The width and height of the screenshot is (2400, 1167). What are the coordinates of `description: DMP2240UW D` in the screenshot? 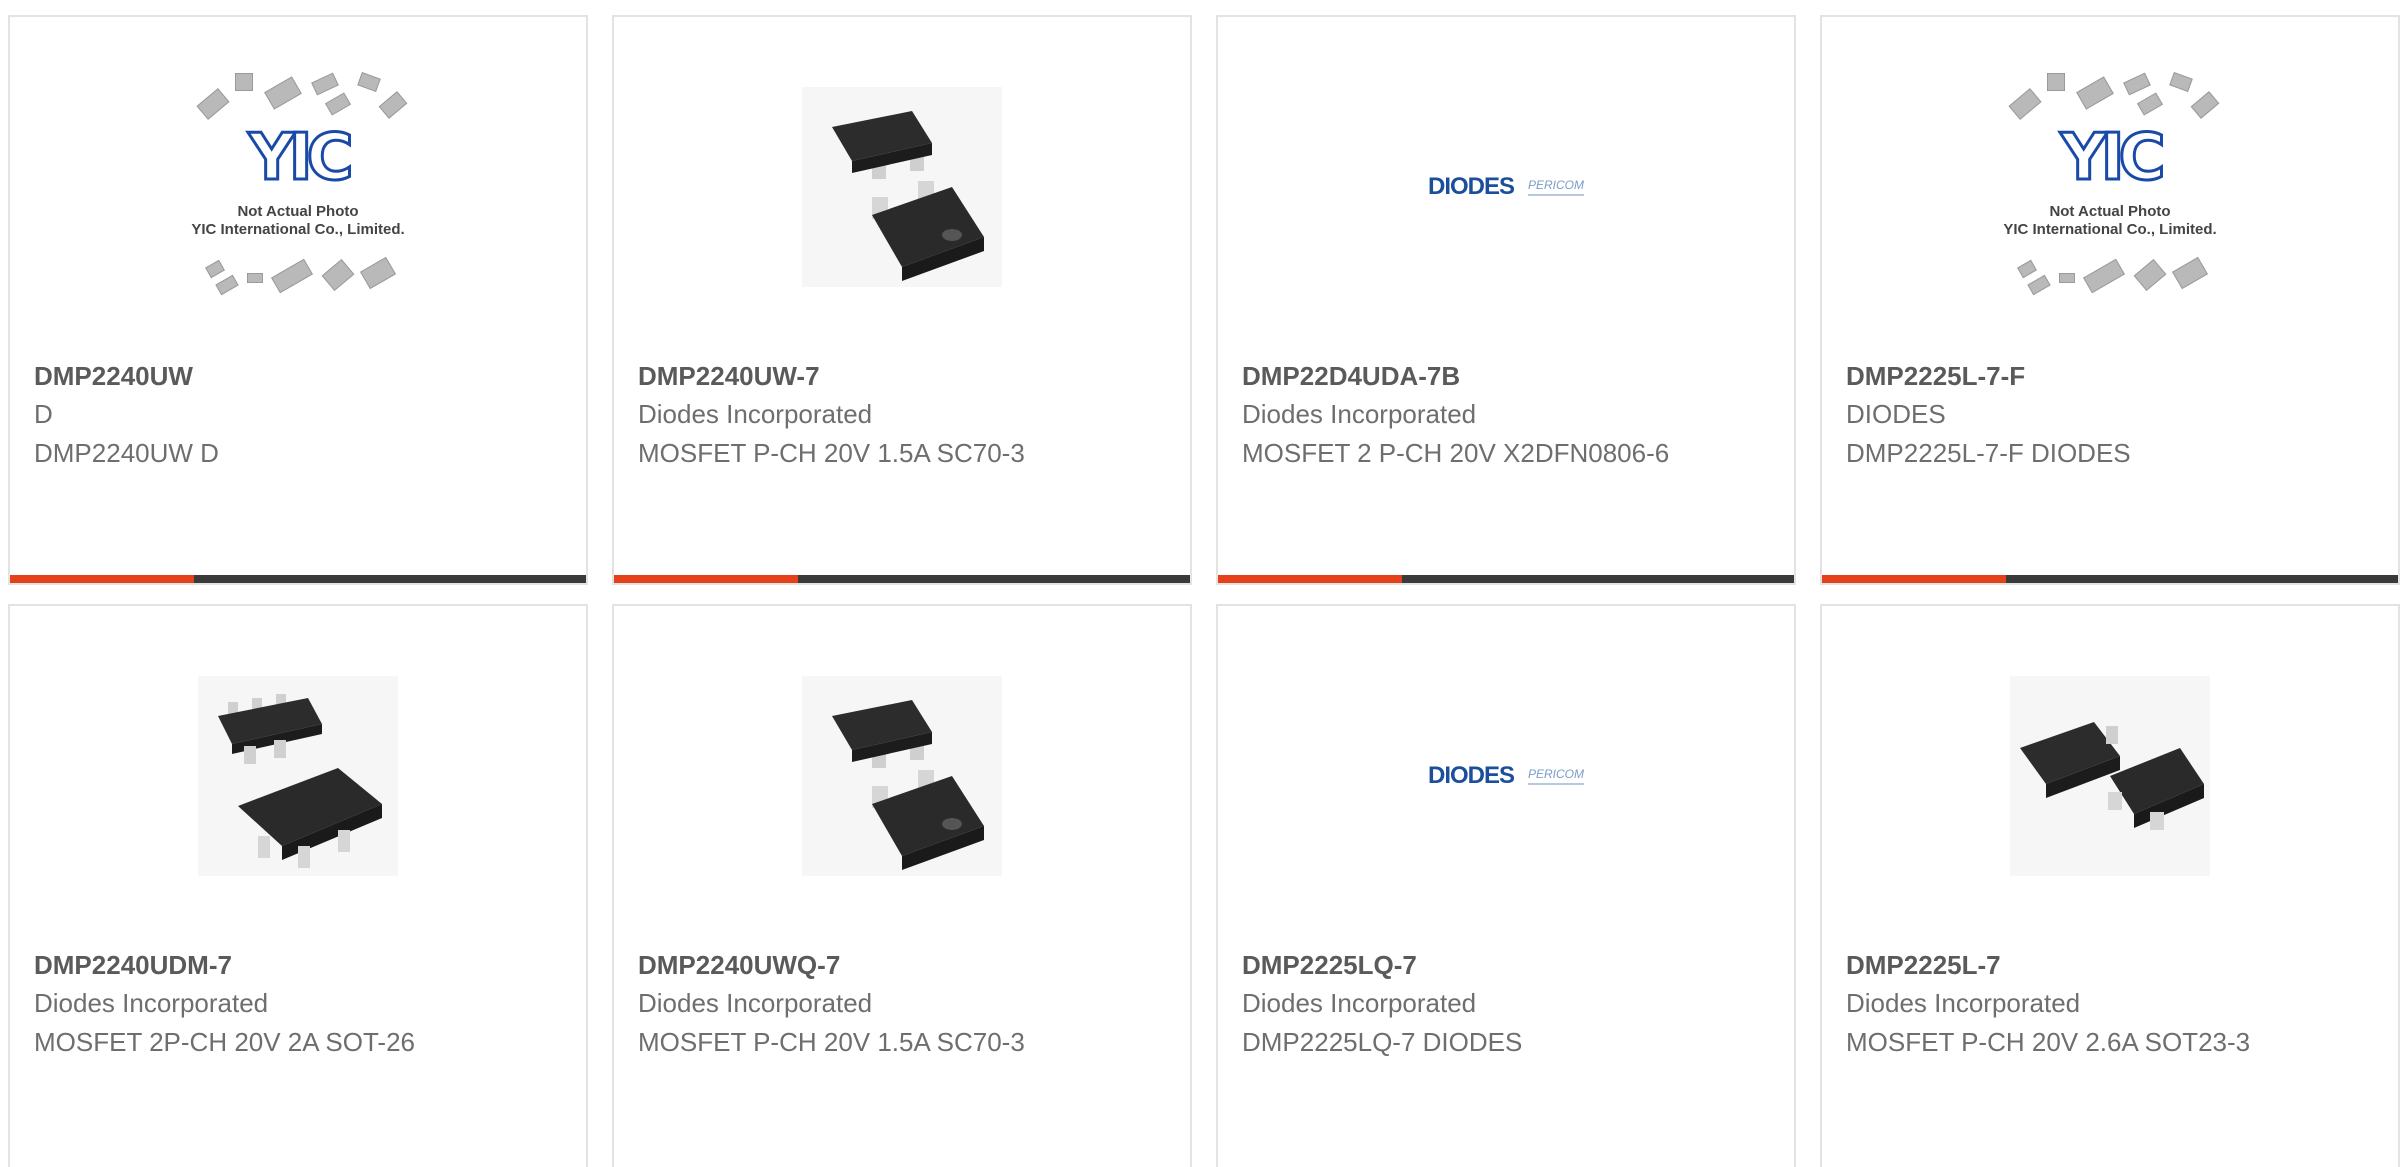 It's located at (126, 453).